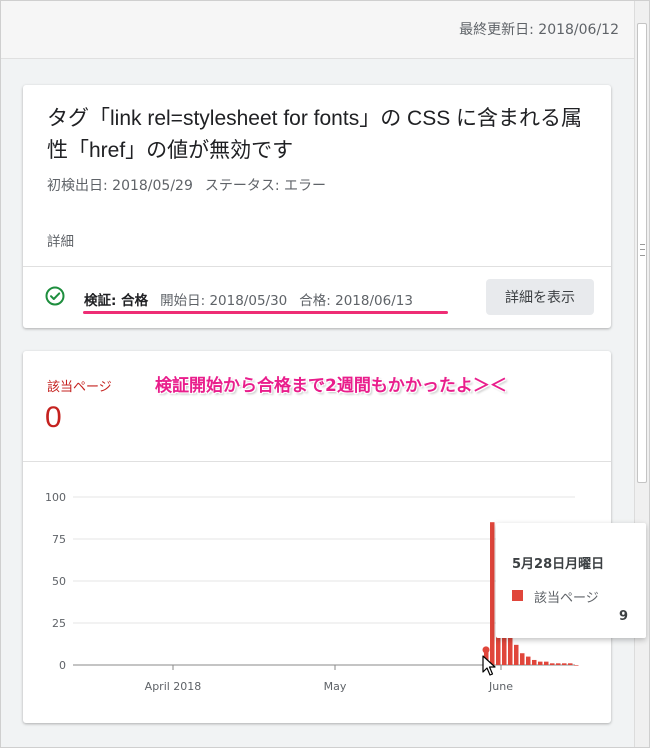 The height and width of the screenshot is (751, 665). What do you see at coordinates (642, 250) in the screenshot?
I see `scrollbar-grip-icon` at bounding box center [642, 250].